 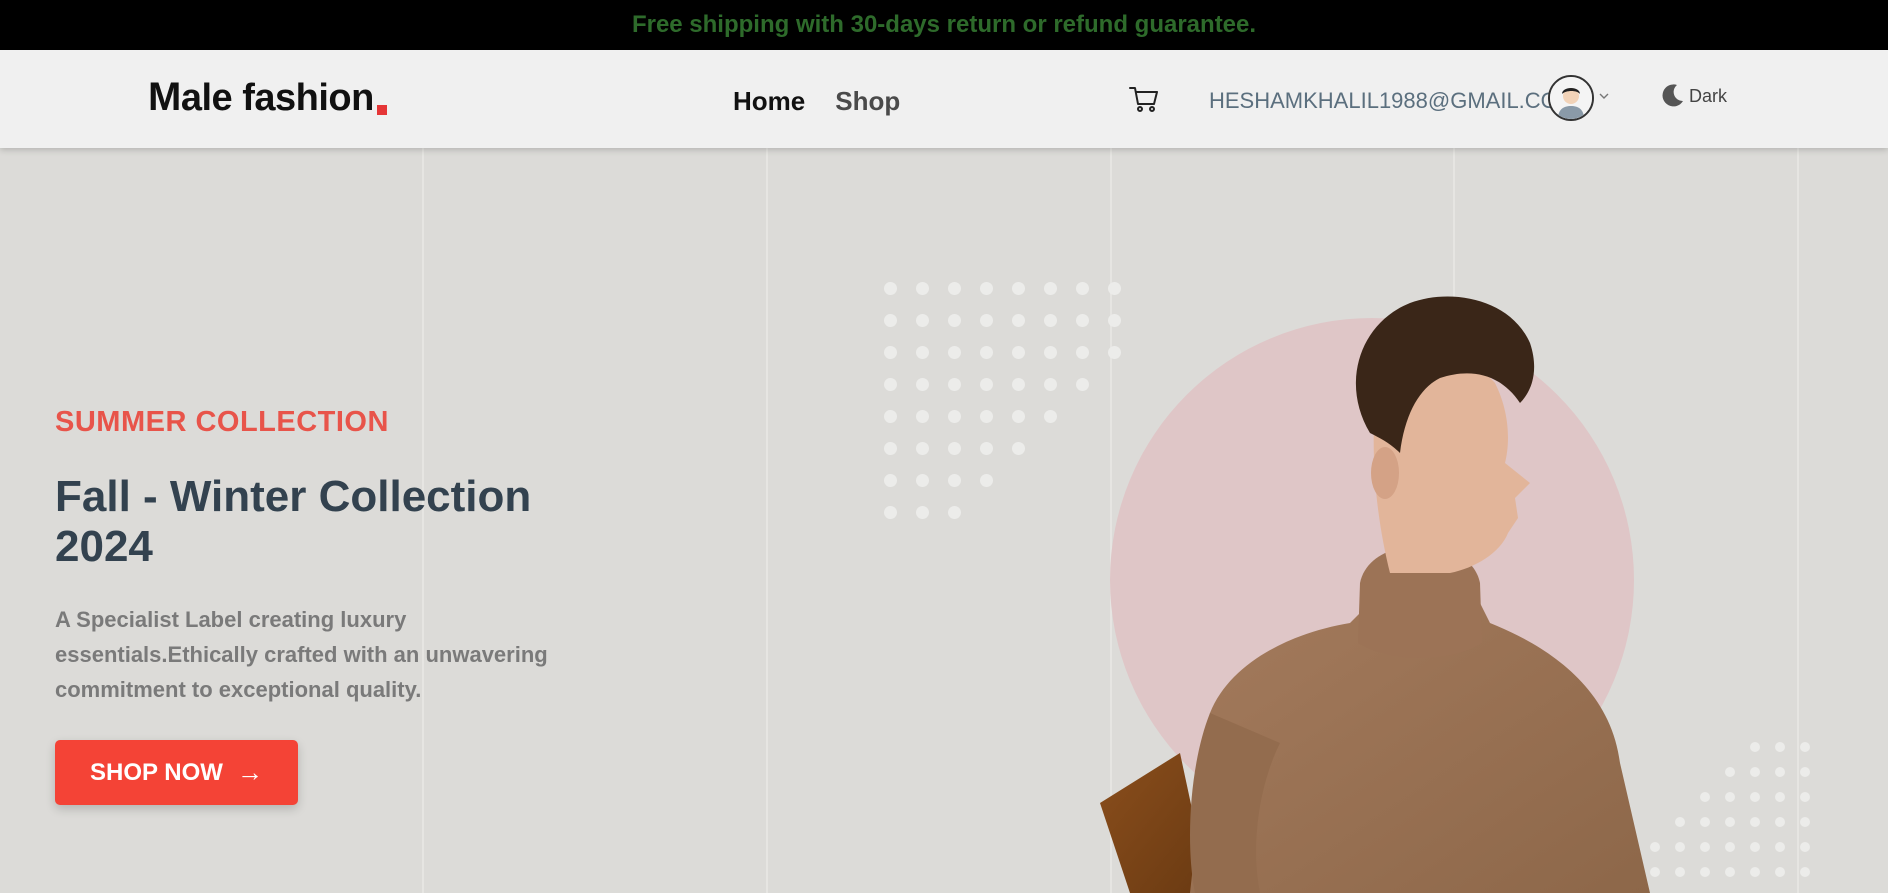 What do you see at coordinates (1392, 101) in the screenshot?
I see `user-email: HESHAMKHALIL1988@GMAIL.COM` at bounding box center [1392, 101].